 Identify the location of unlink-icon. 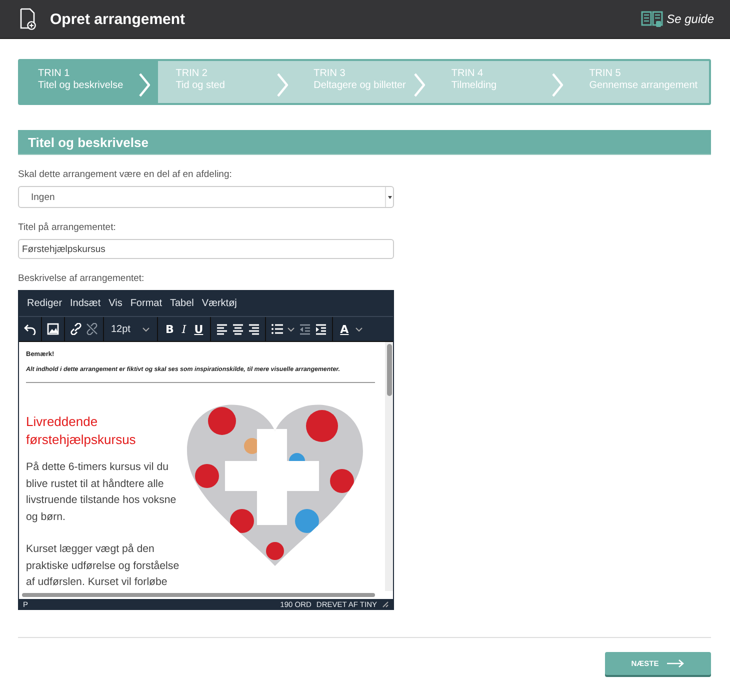
(92, 329).